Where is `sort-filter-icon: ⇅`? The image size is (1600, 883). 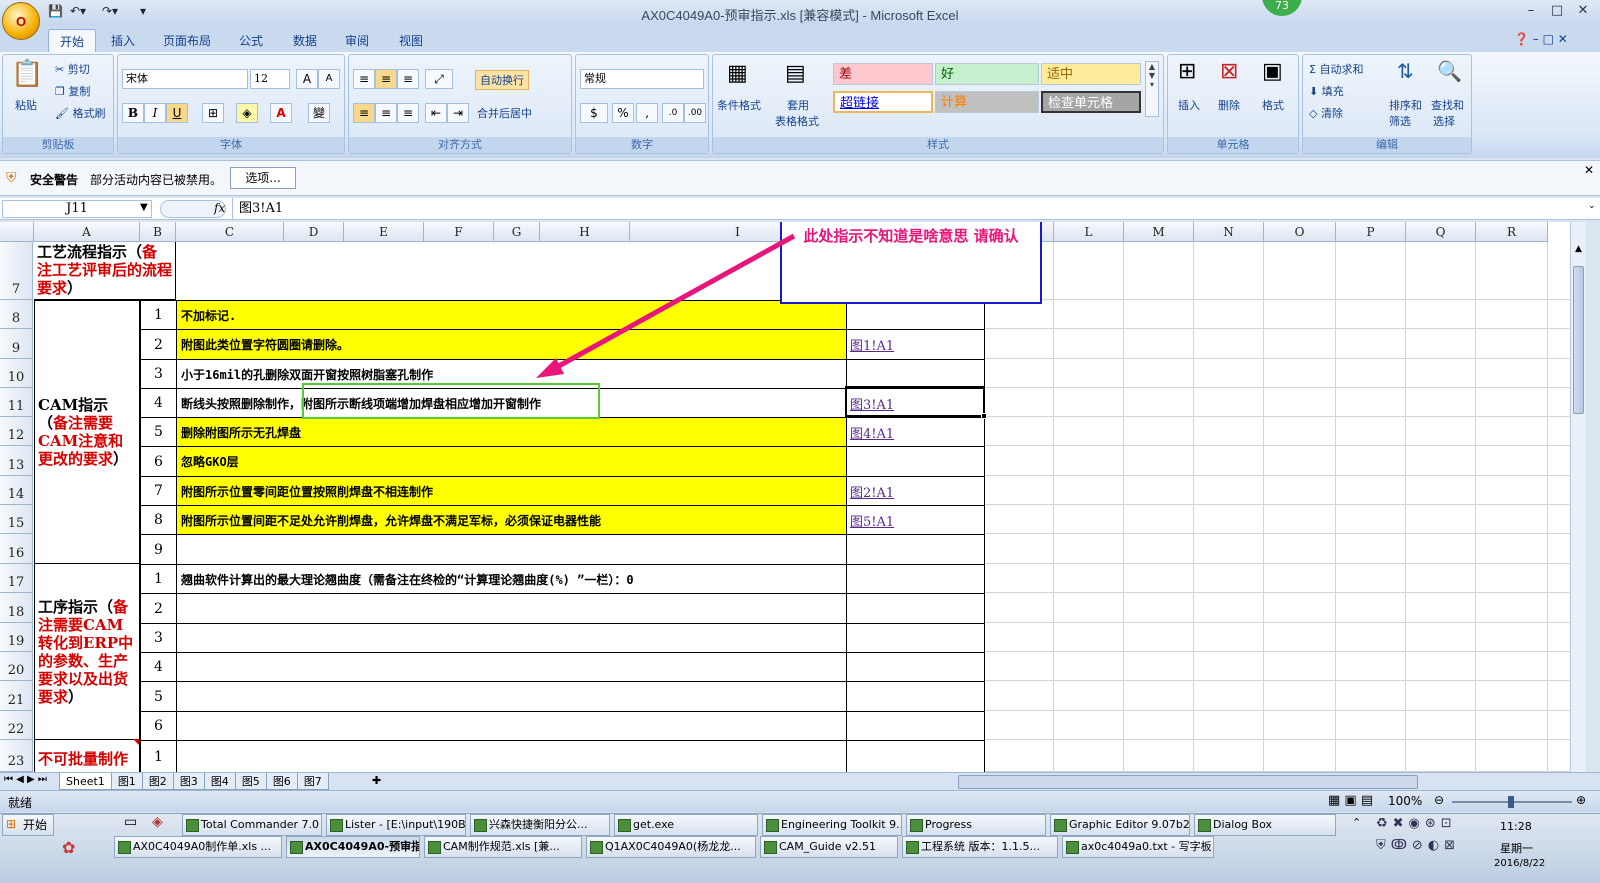 sort-filter-icon: ⇅ is located at coordinates (1405, 71).